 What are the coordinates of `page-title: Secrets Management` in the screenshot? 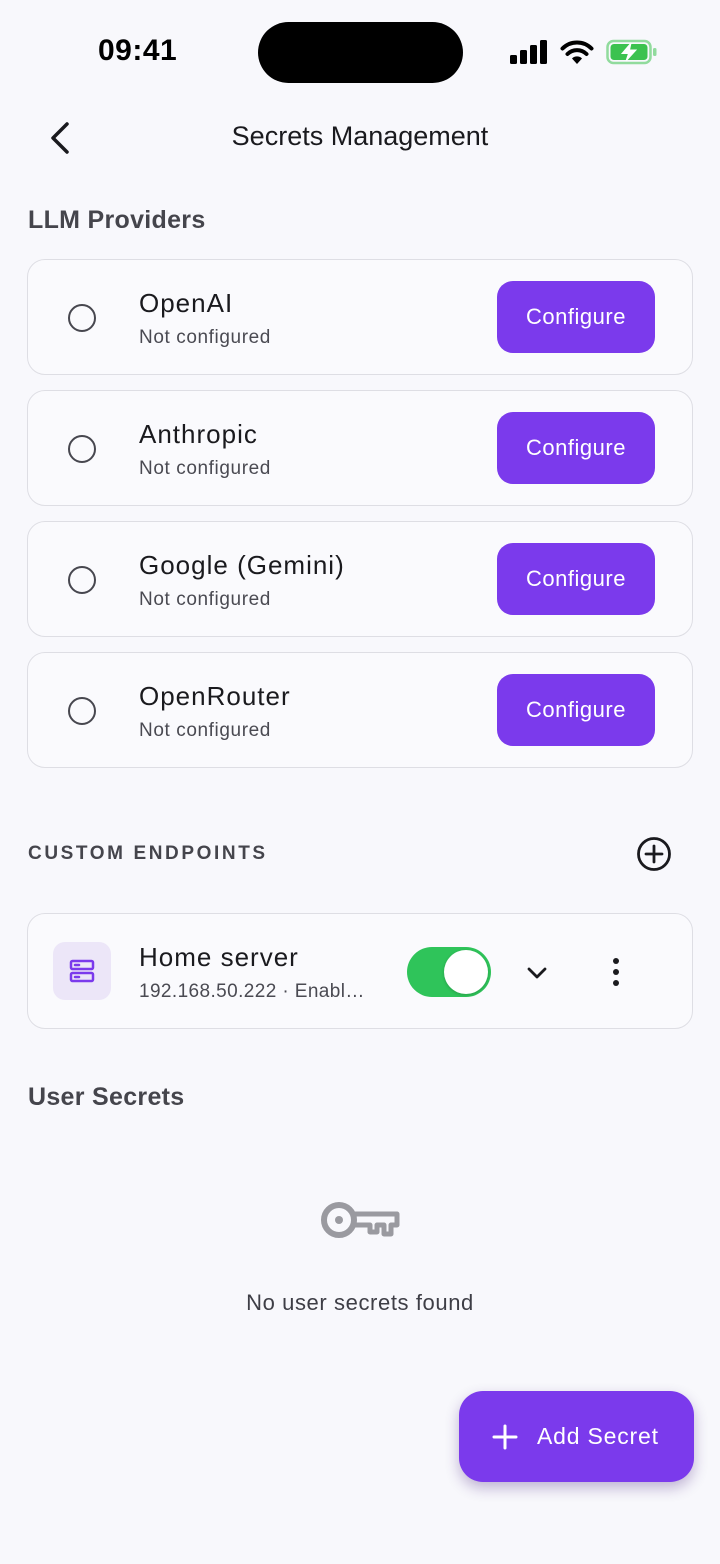 It's located at (360, 136).